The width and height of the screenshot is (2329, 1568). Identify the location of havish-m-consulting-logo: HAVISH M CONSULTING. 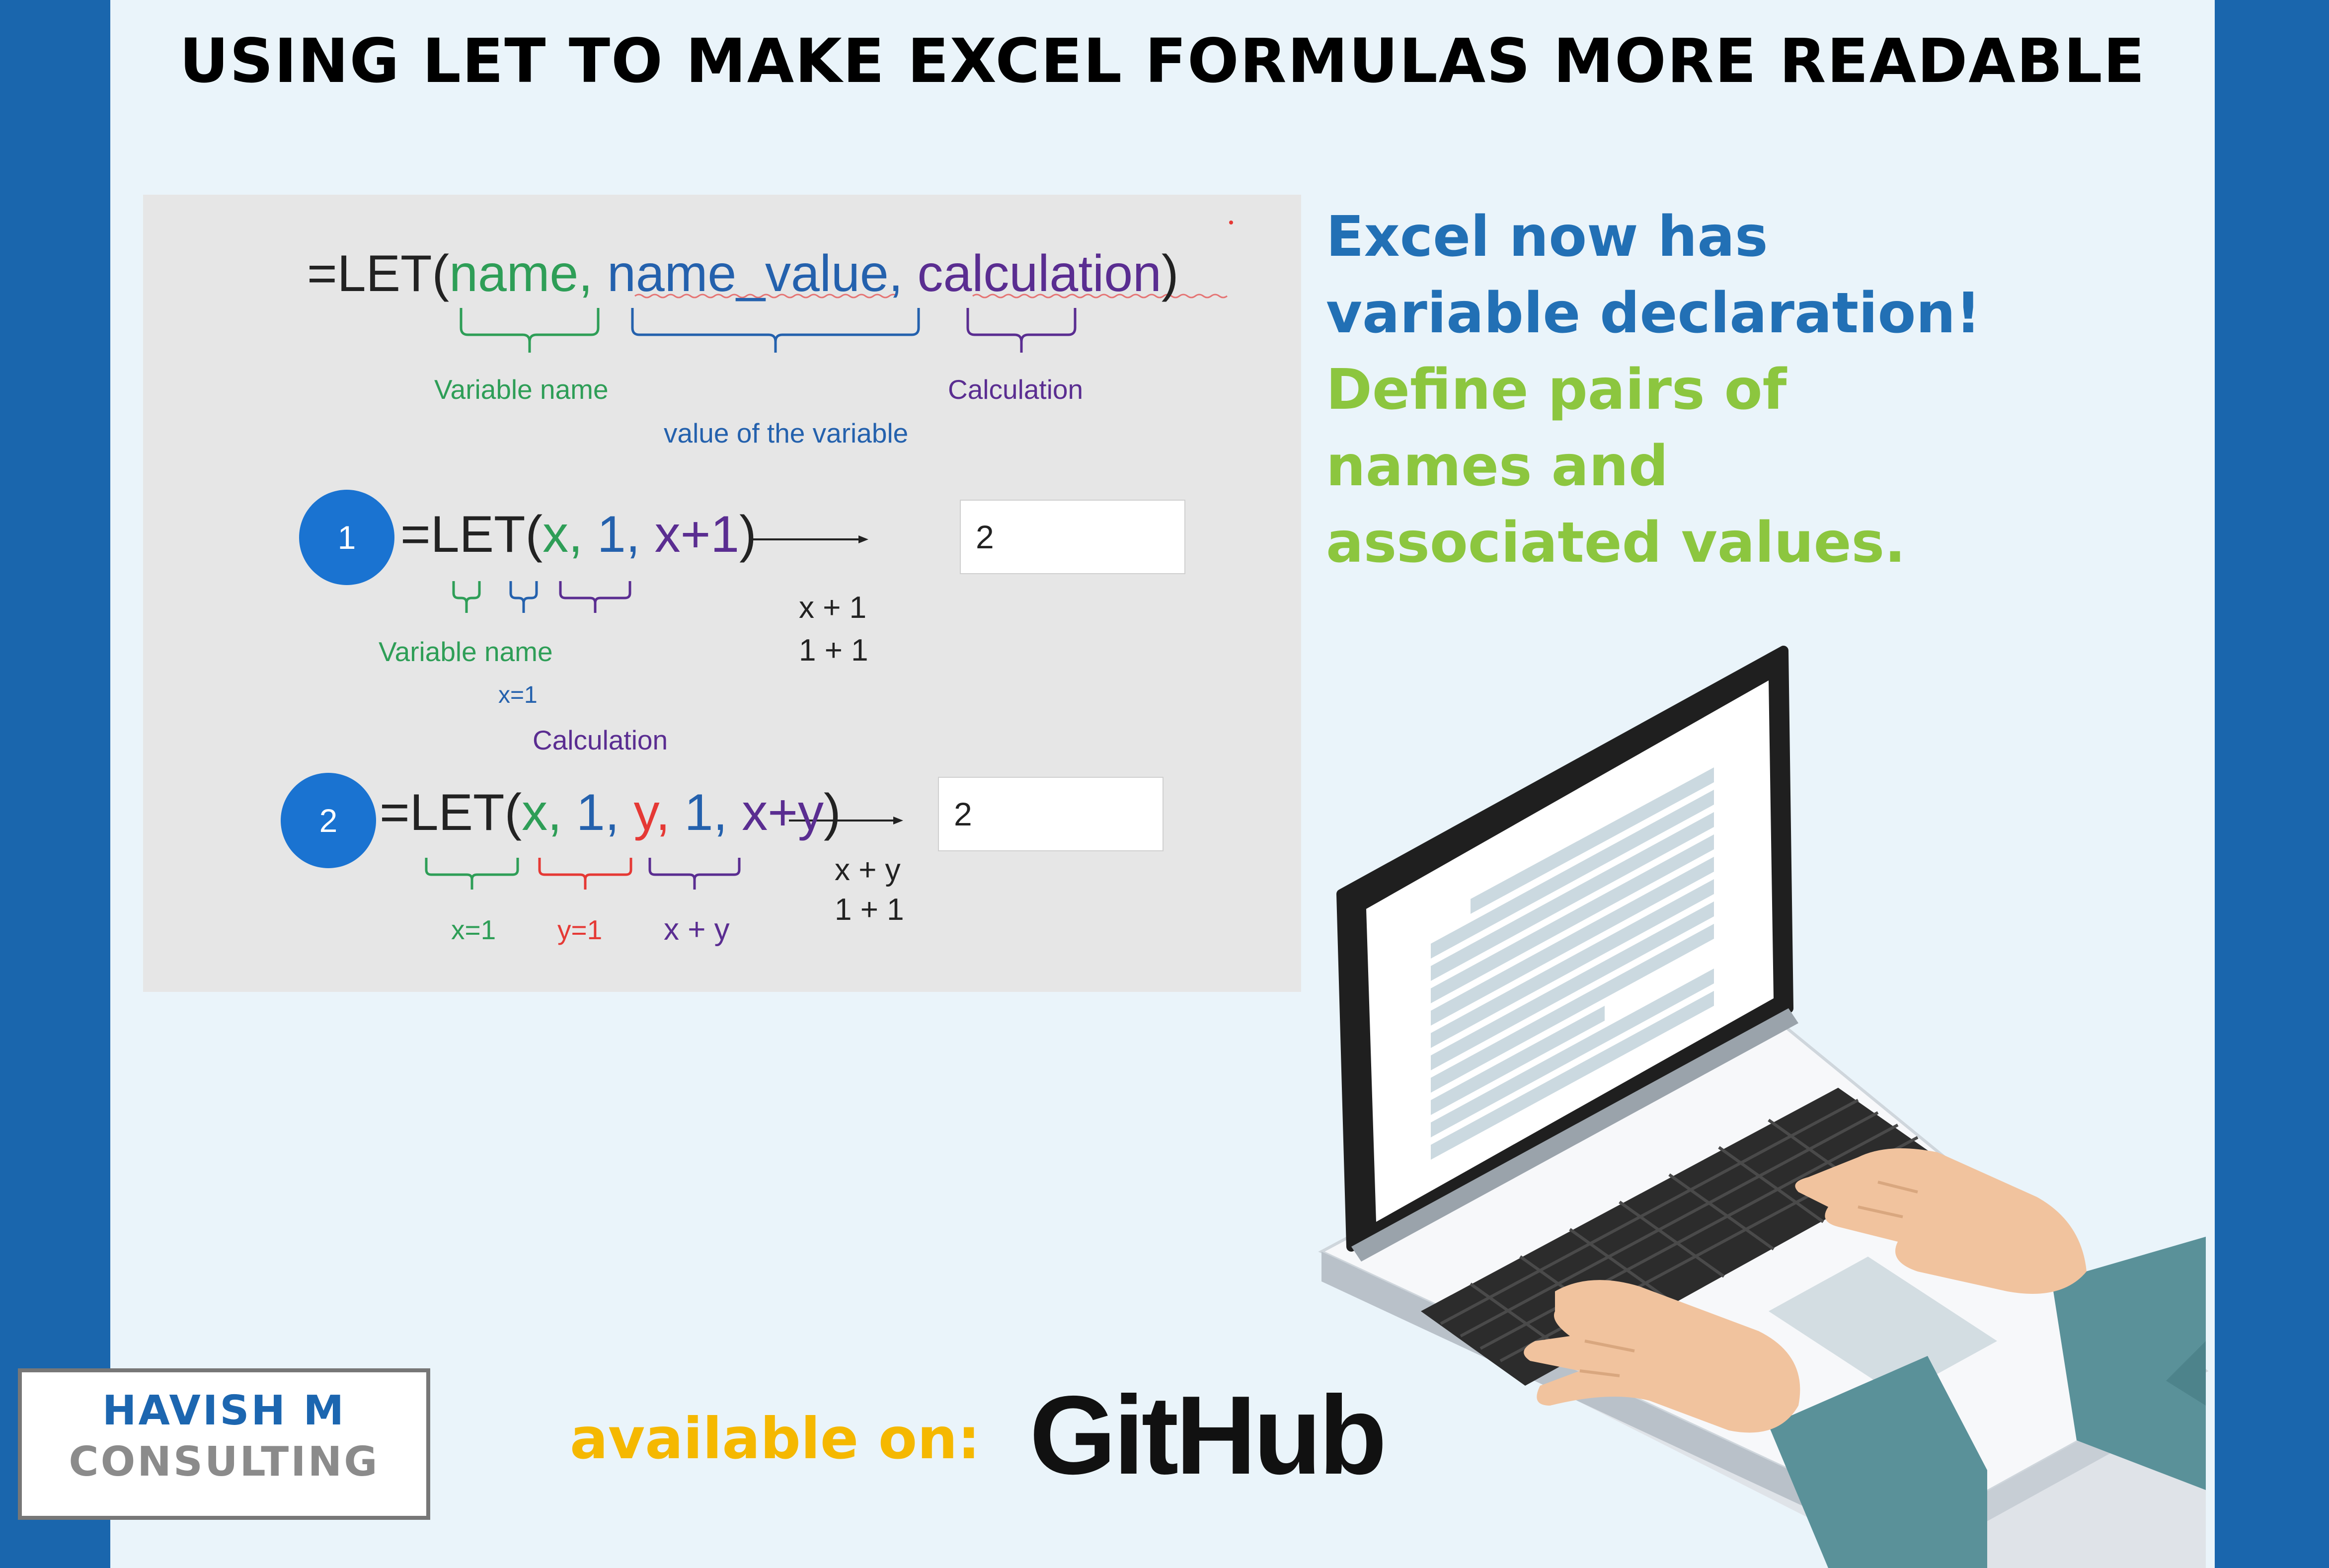
(224, 1444).